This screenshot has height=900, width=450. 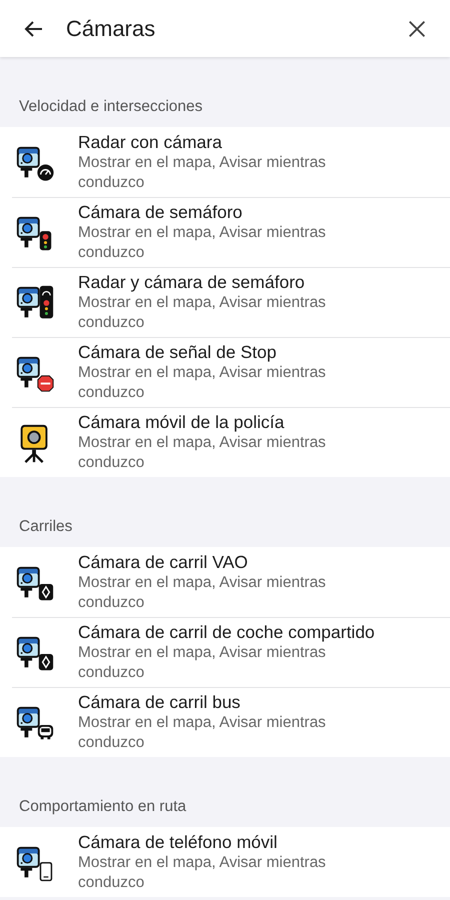 I want to click on section-header: Comportamiento en ruta, so click(x=103, y=807).